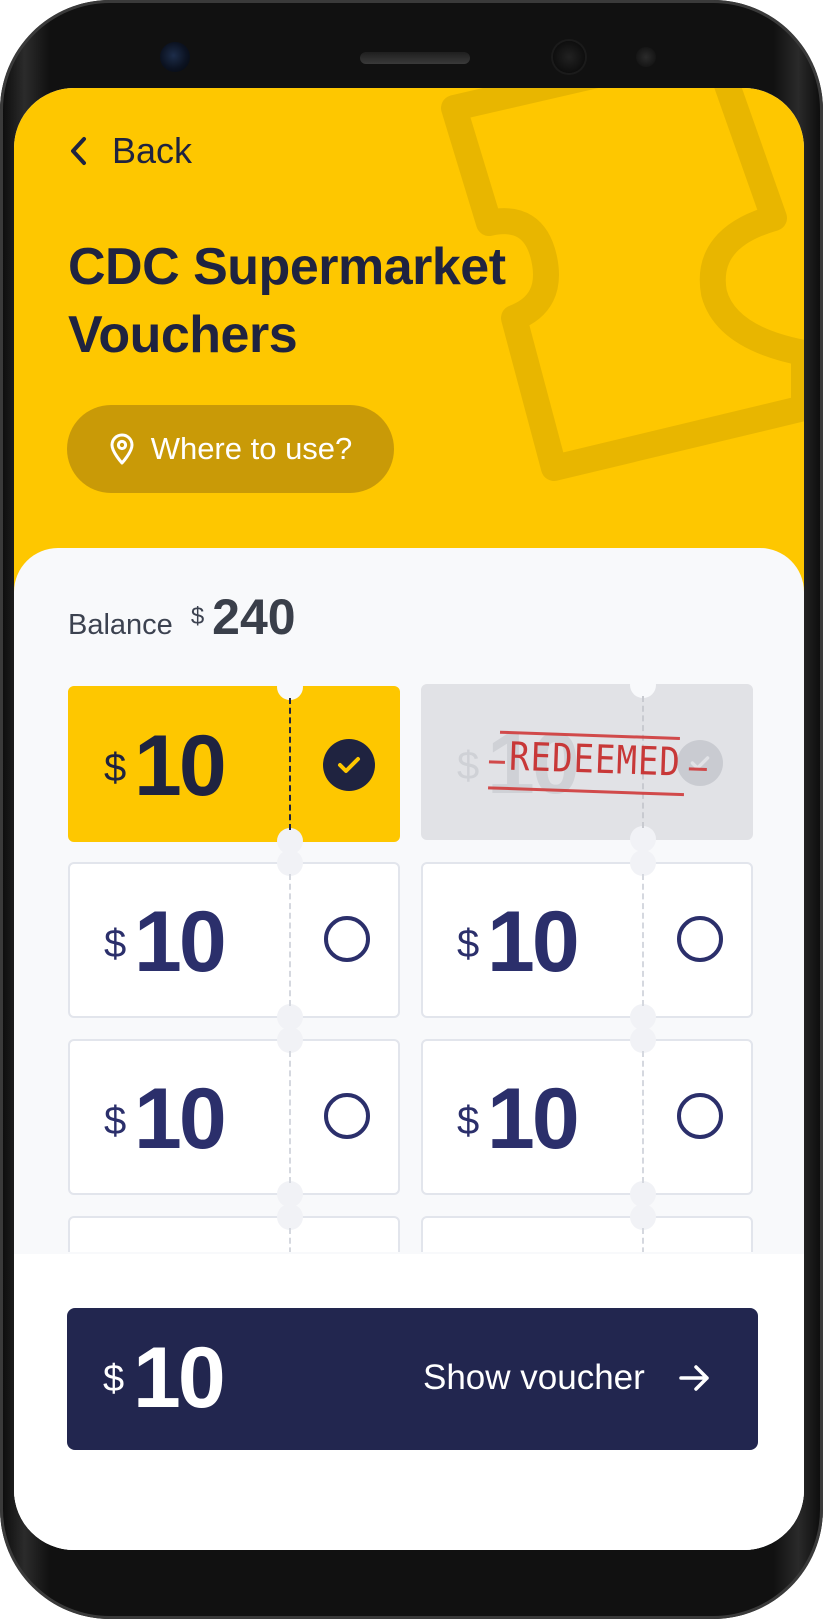 The width and height of the screenshot is (823, 1619). I want to click on balance-label: Balance, so click(120, 625).